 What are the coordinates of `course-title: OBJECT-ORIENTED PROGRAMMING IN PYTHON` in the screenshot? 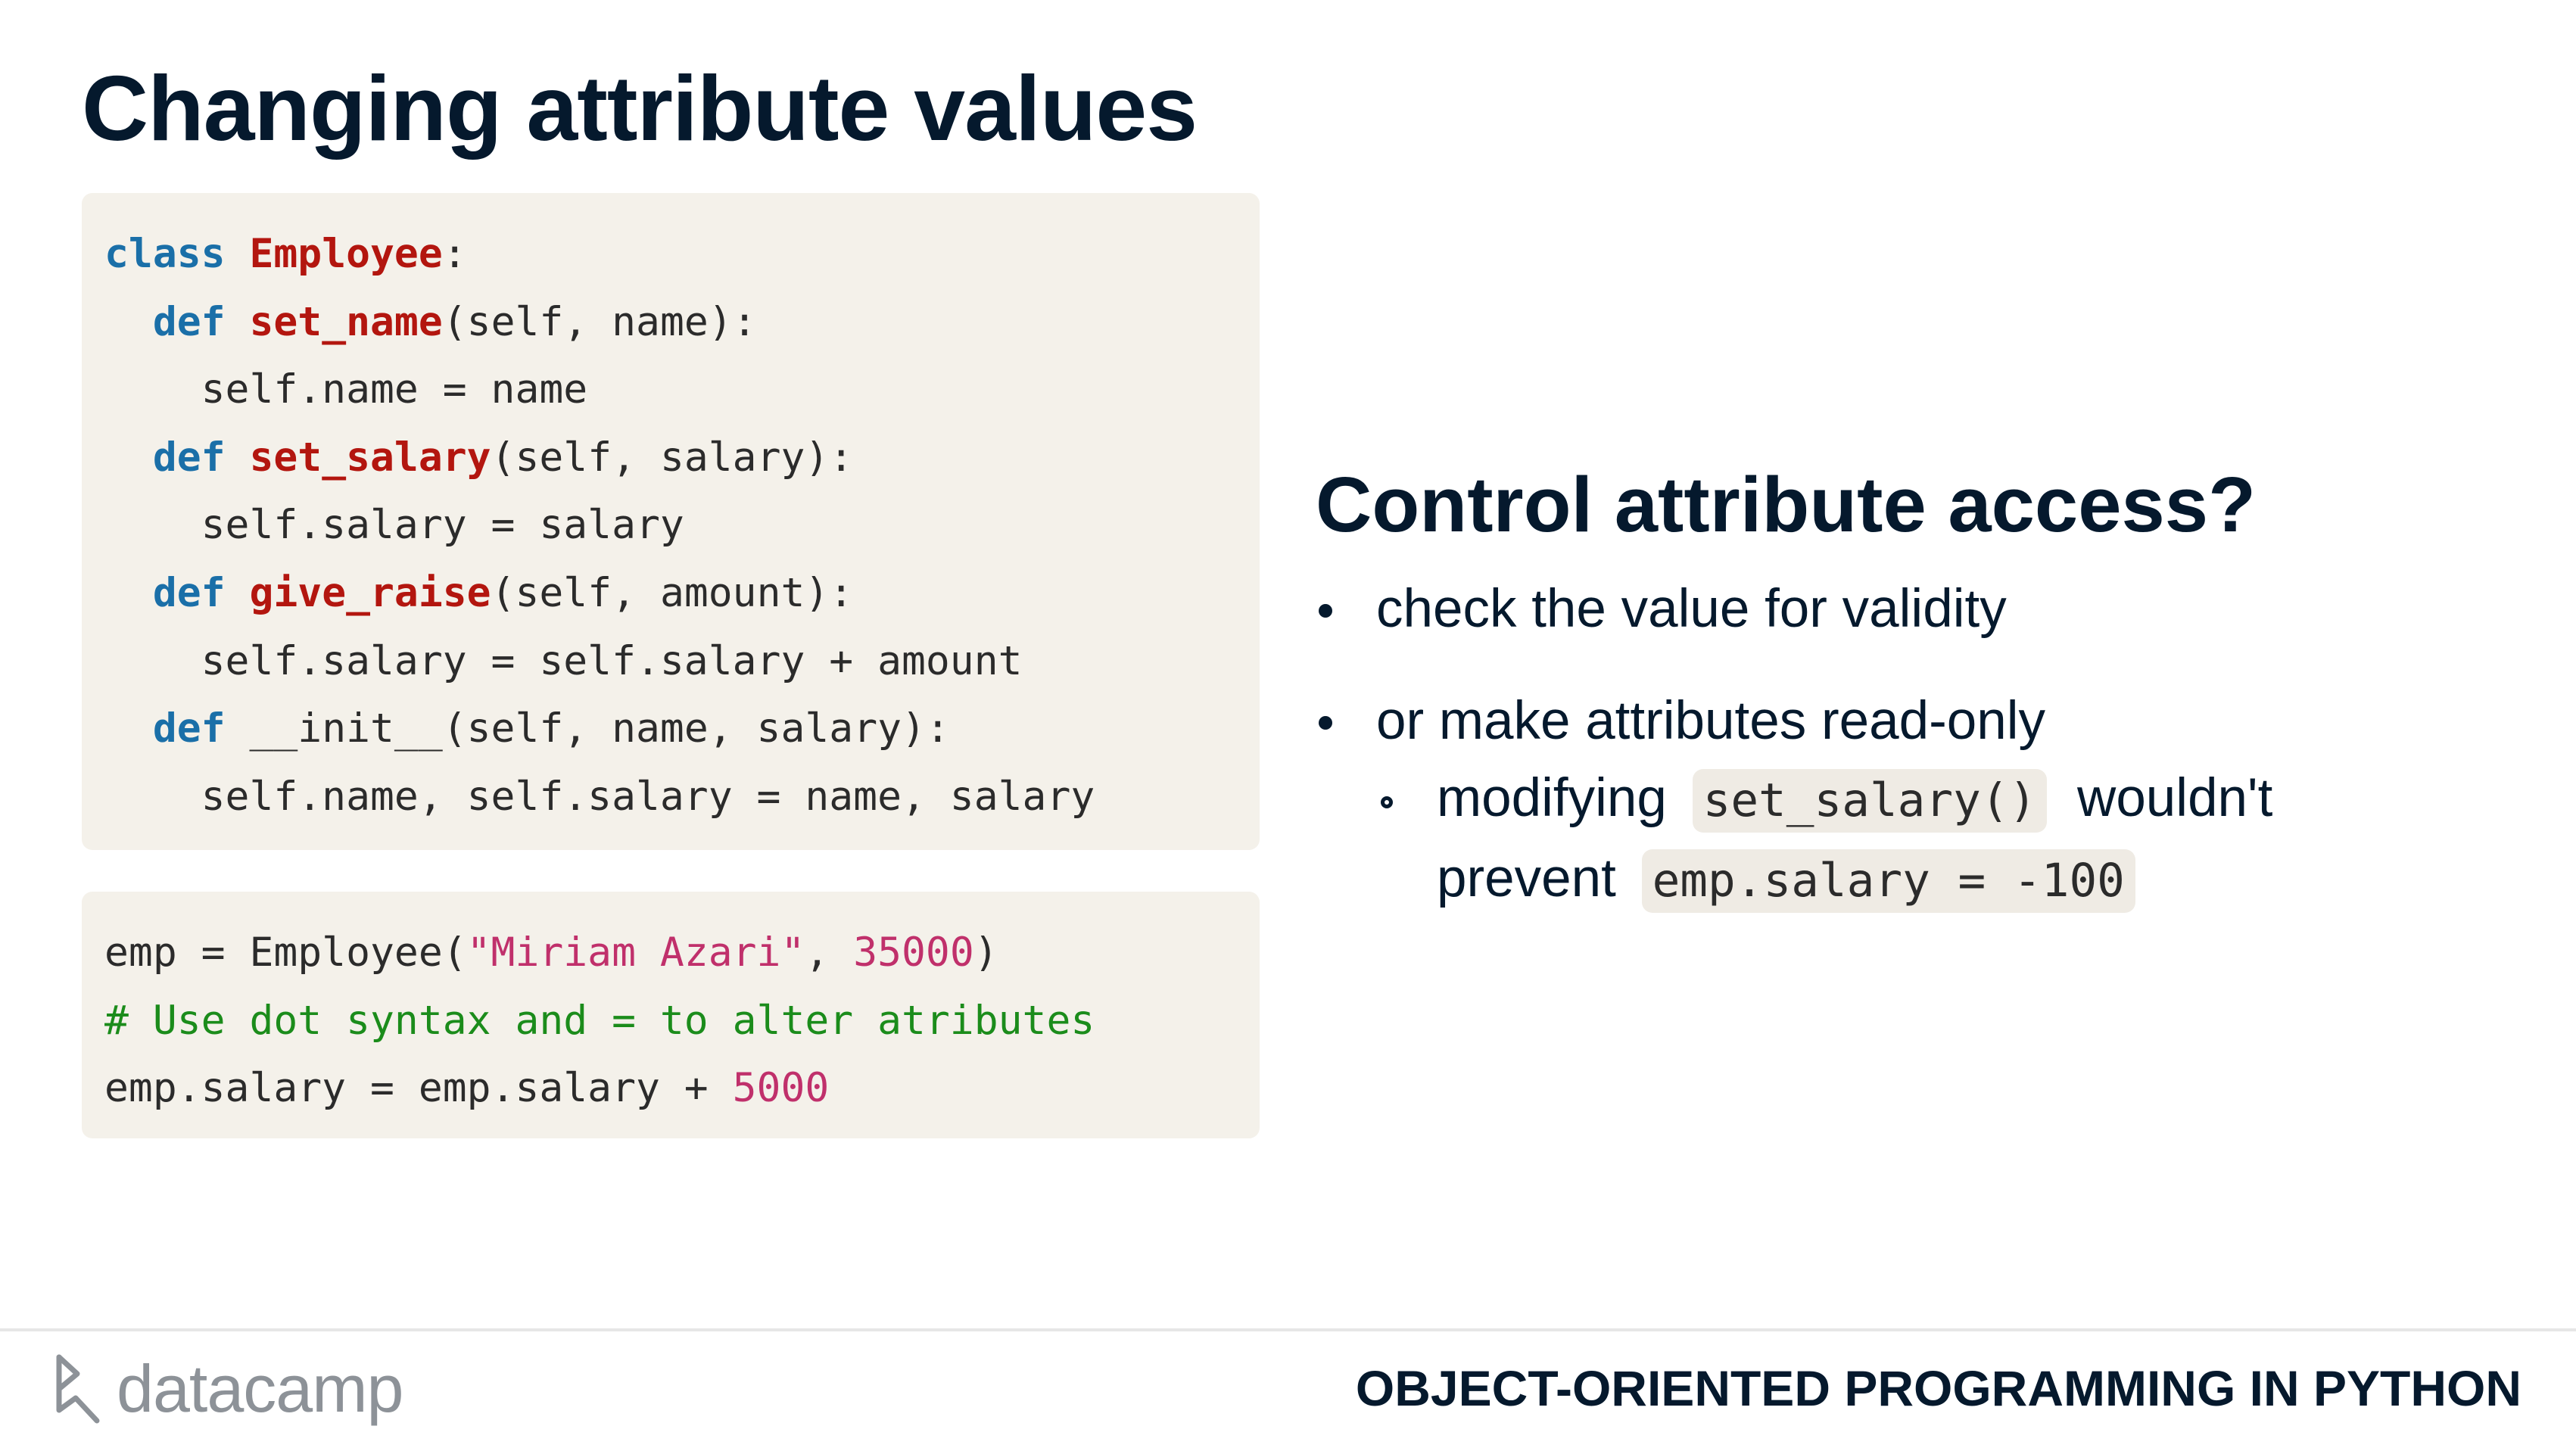 It's located at (1938, 1388).